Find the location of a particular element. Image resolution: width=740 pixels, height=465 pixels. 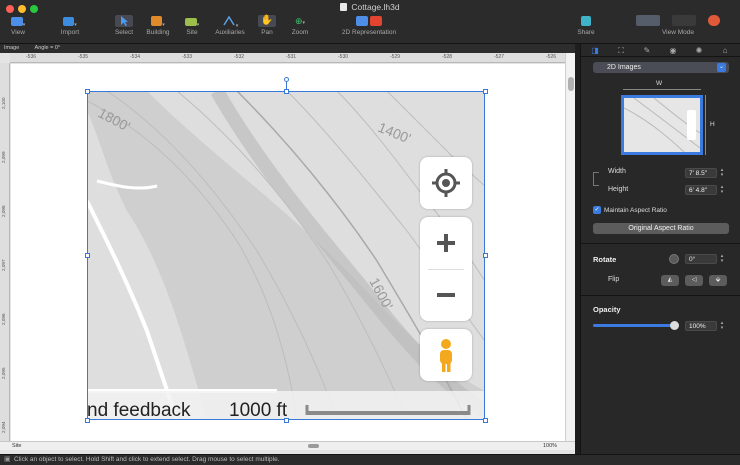

horizontal-scroll-thumb is located at coordinates (313, 446).